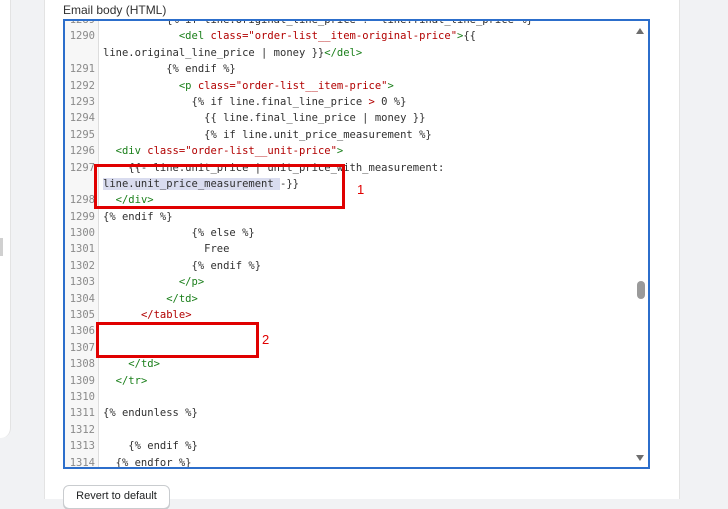 The image size is (728, 509). What do you see at coordinates (356, 364) in the screenshot?
I see `code-line: 1308 </td>` at bounding box center [356, 364].